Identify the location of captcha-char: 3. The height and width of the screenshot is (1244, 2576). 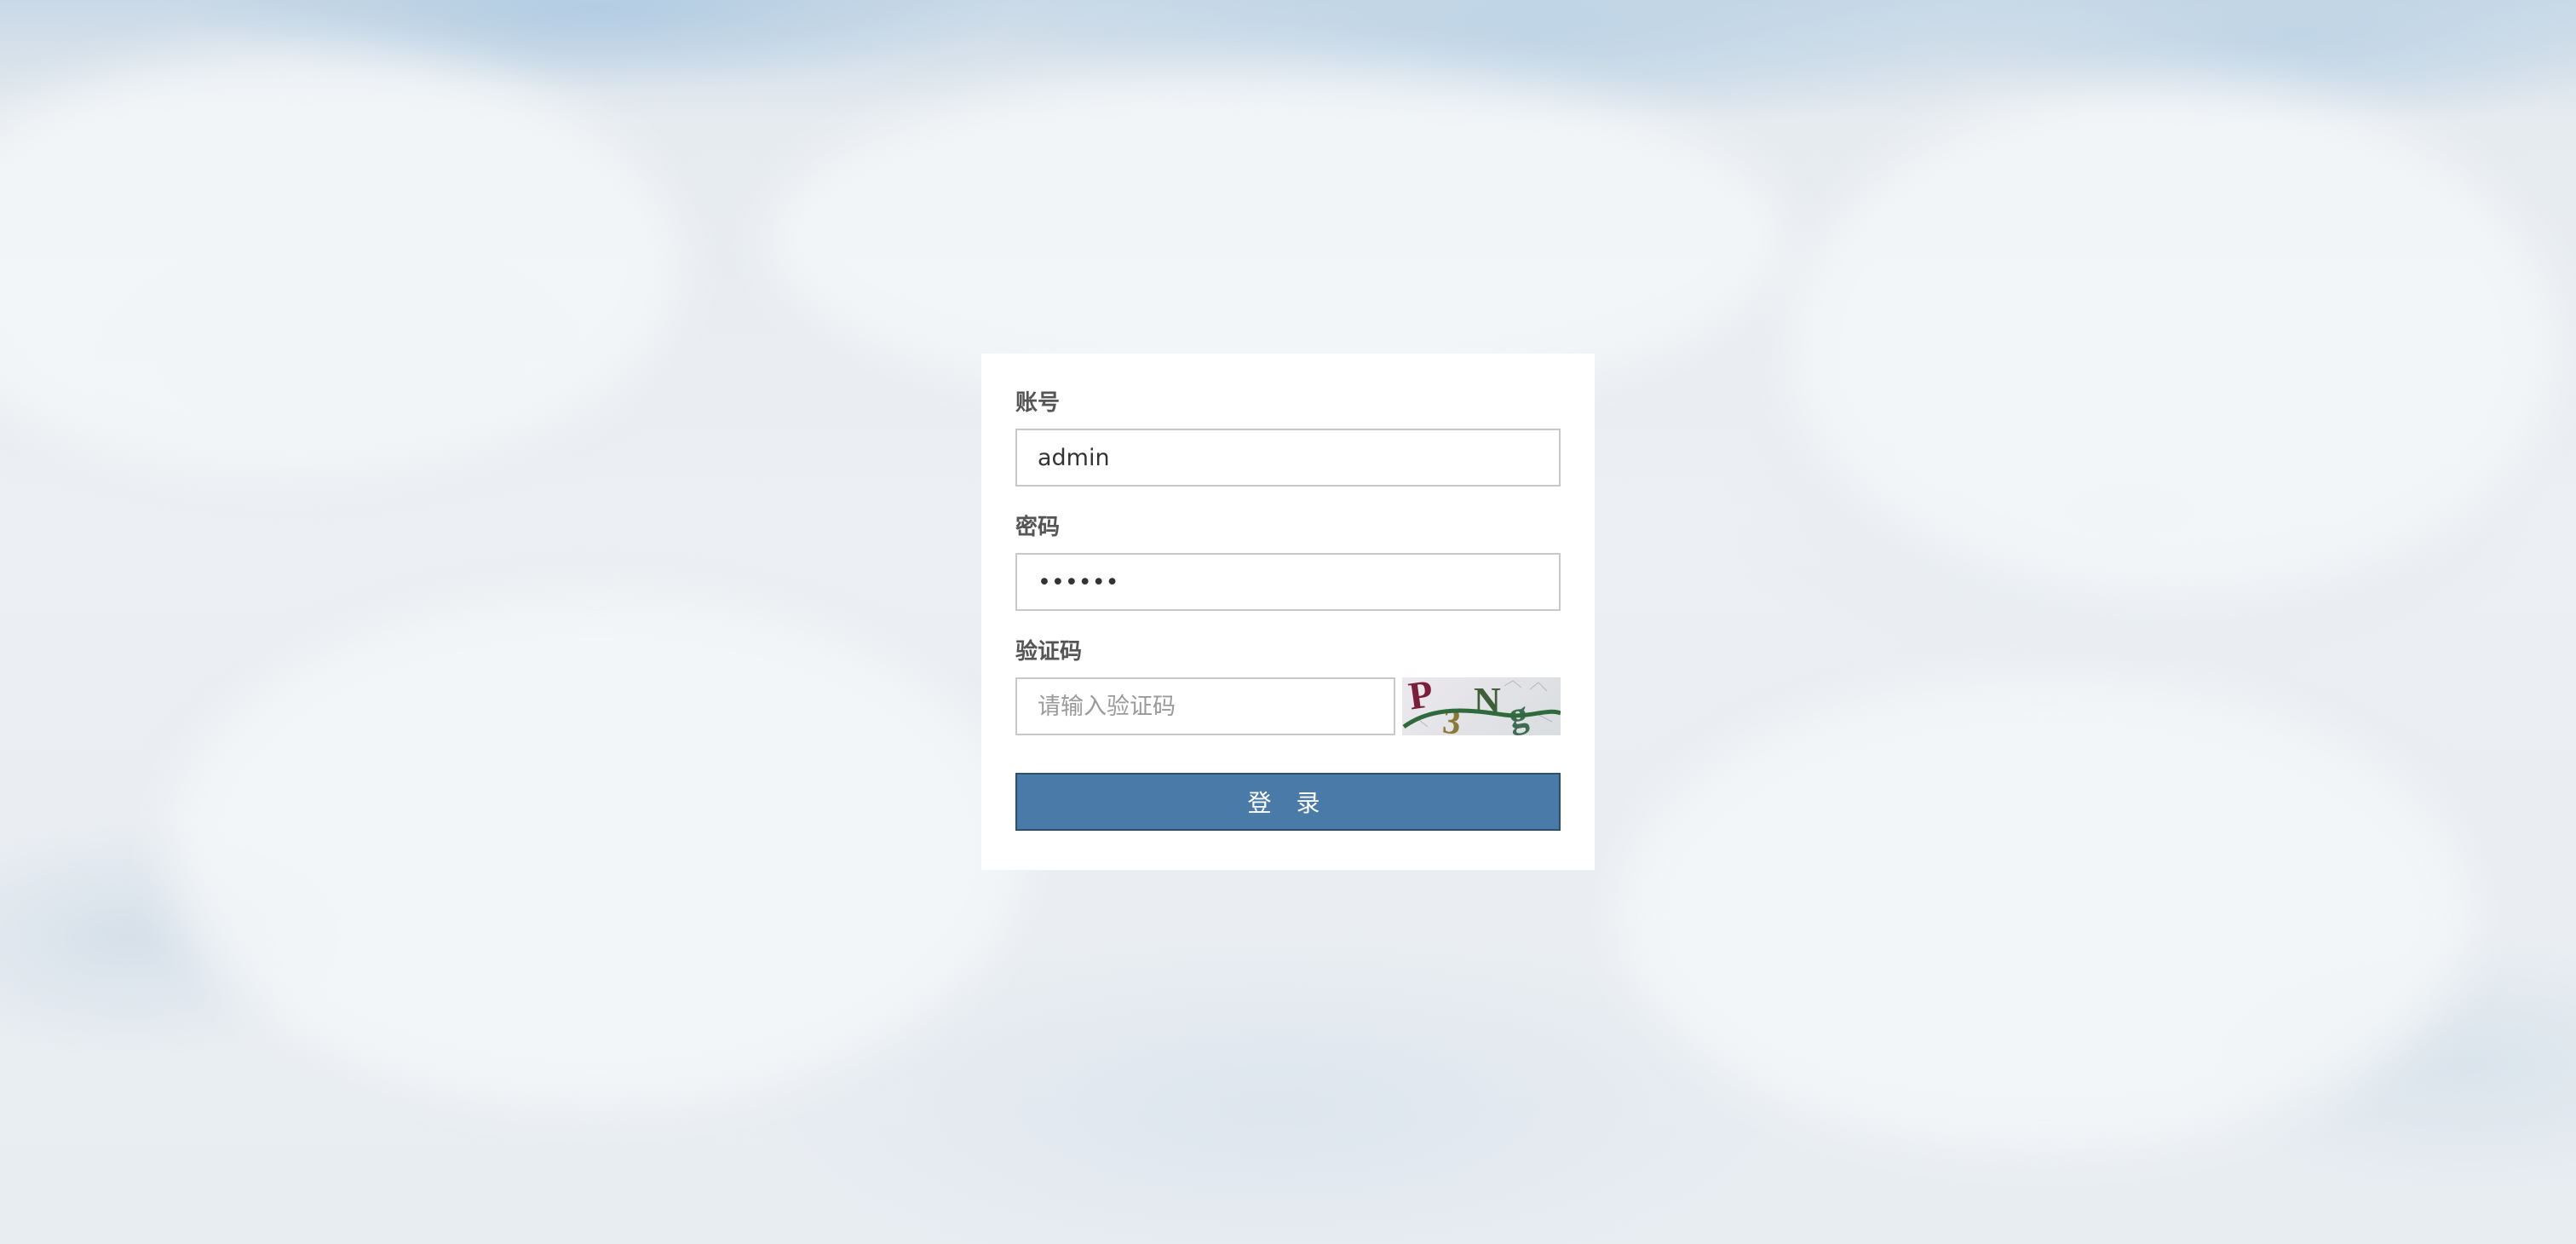
(1451, 719).